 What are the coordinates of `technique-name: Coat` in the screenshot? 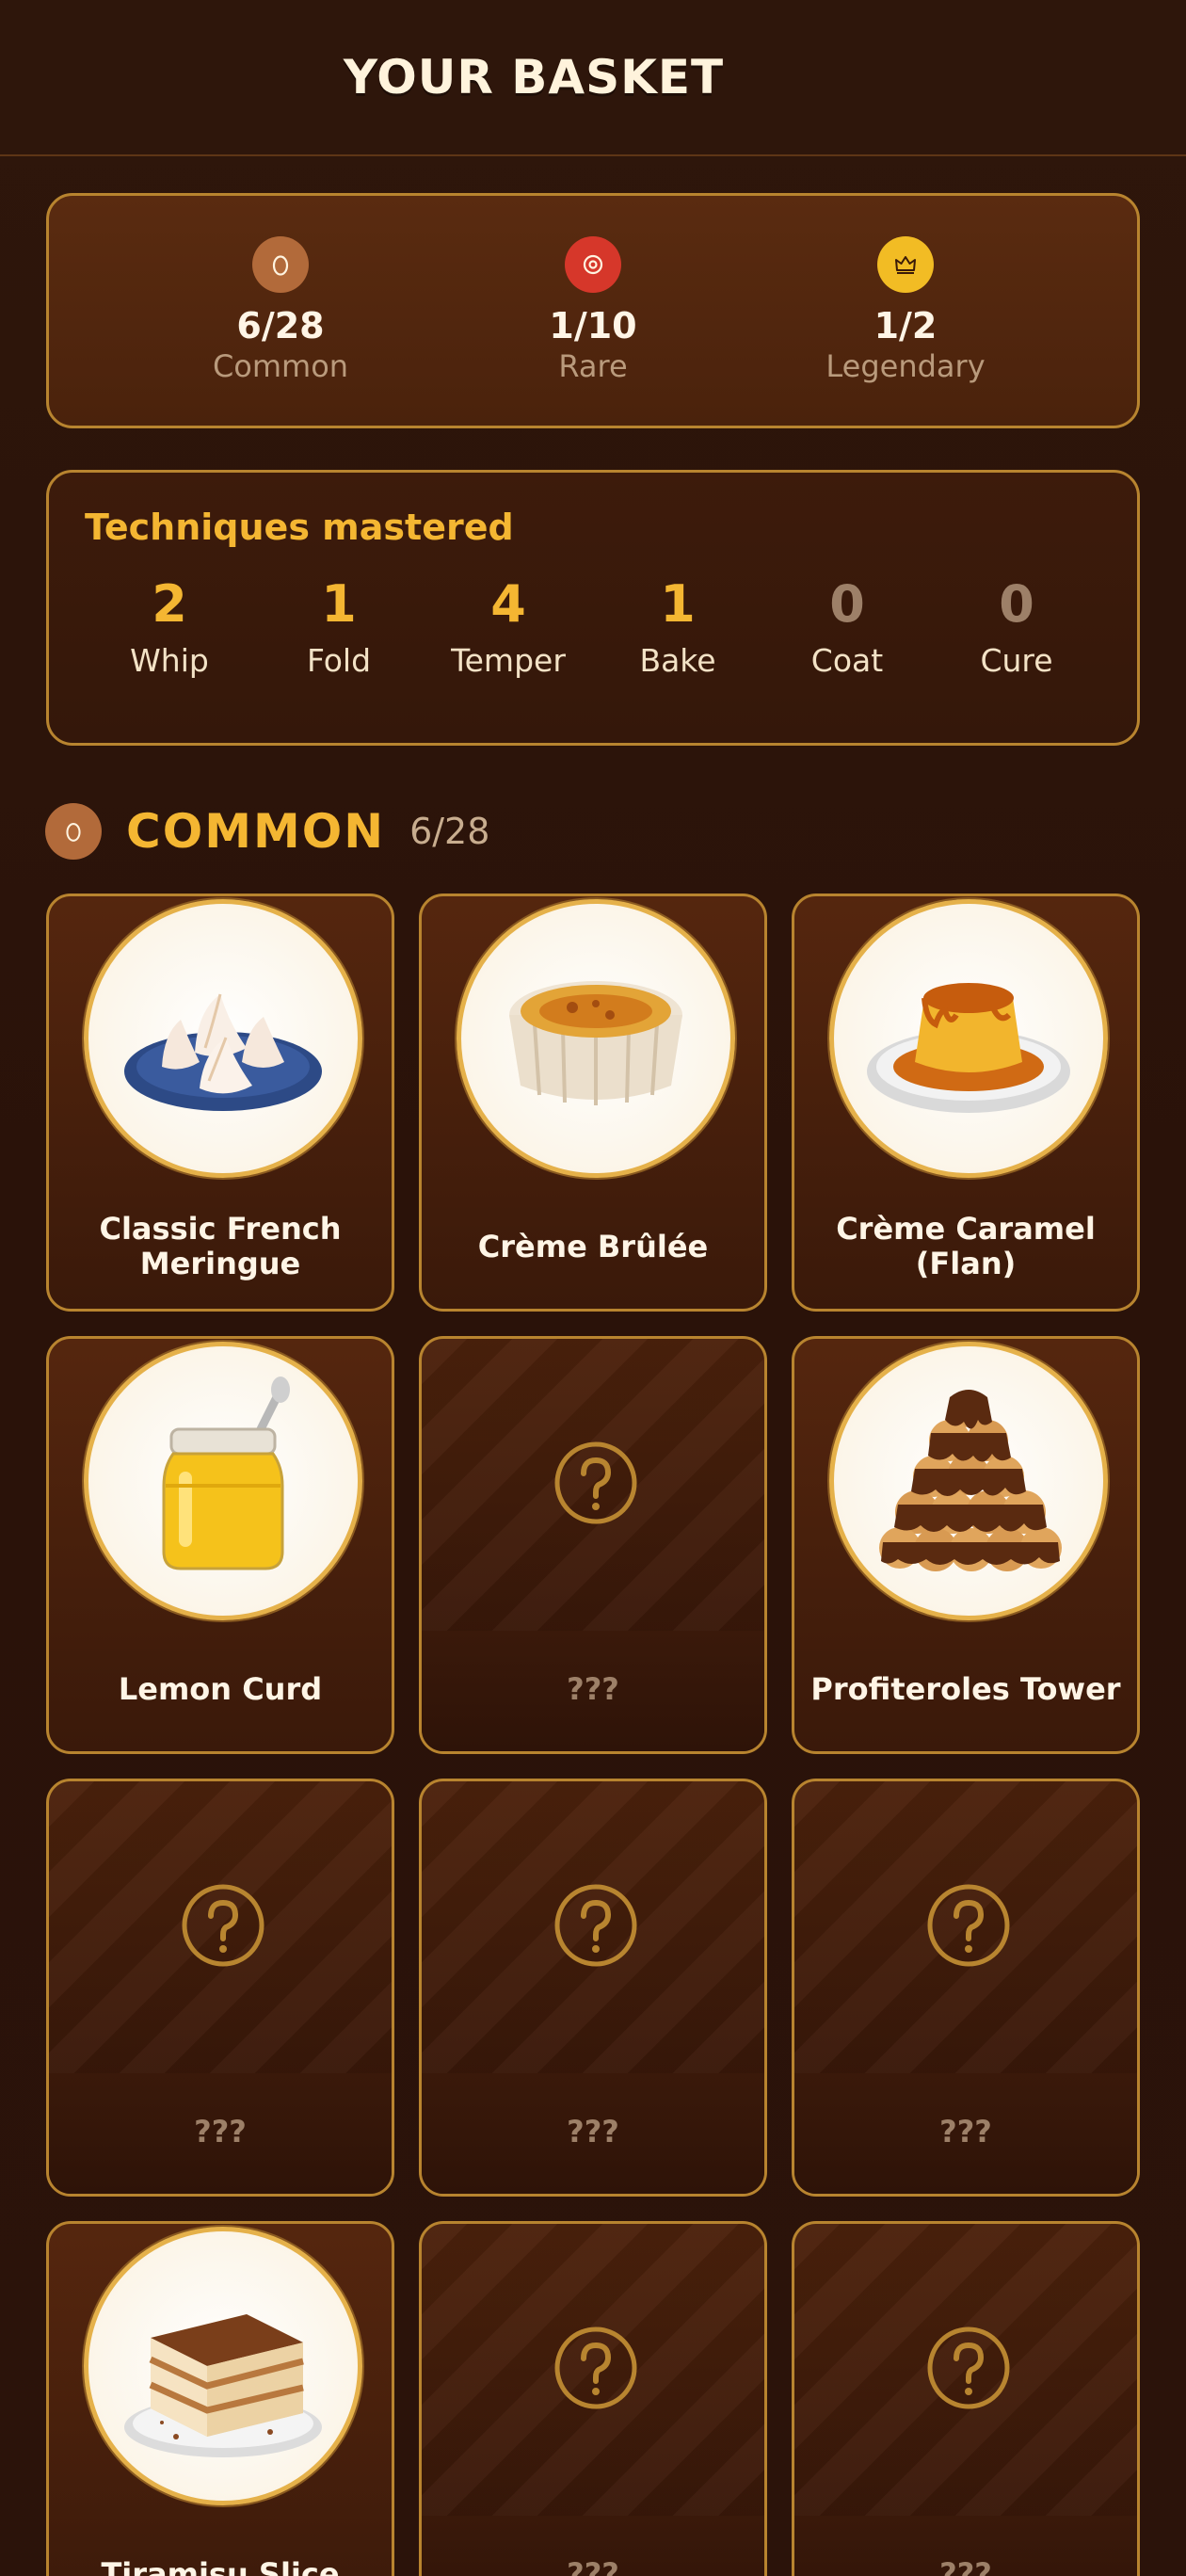 It's located at (847, 660).